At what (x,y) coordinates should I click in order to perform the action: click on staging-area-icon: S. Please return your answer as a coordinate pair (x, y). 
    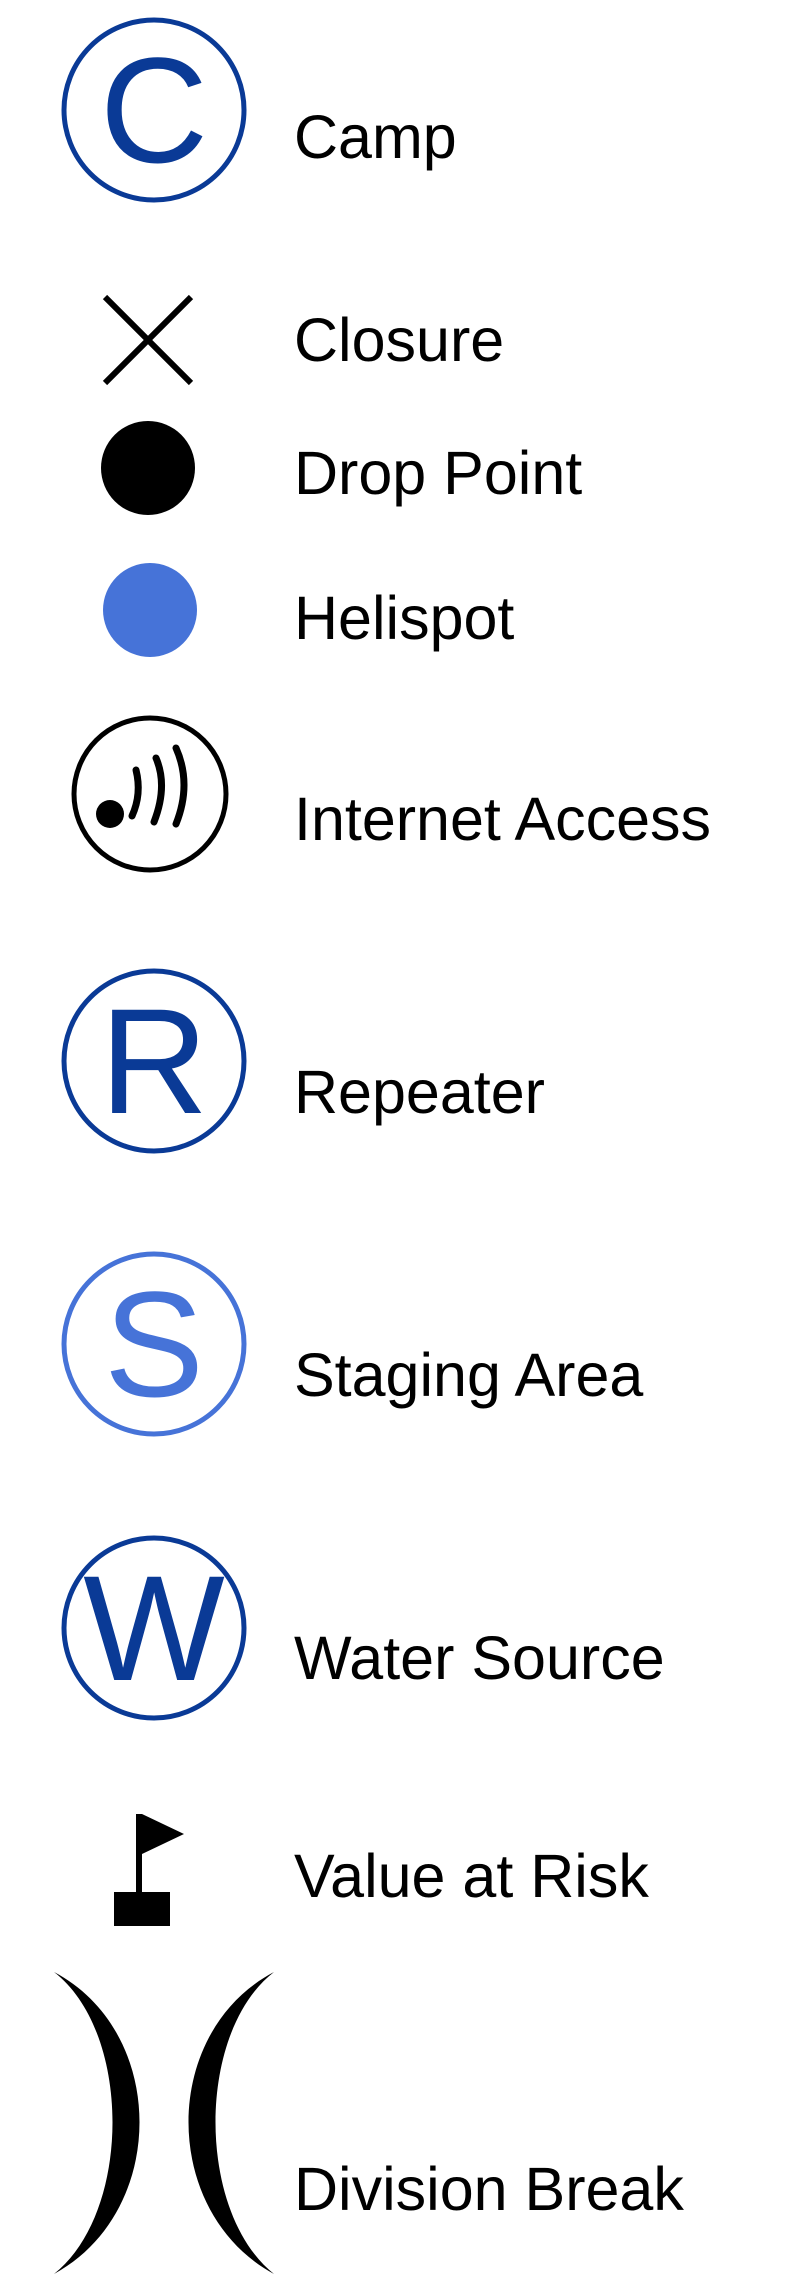
    Looking at the image, I should click on (154, 1344).